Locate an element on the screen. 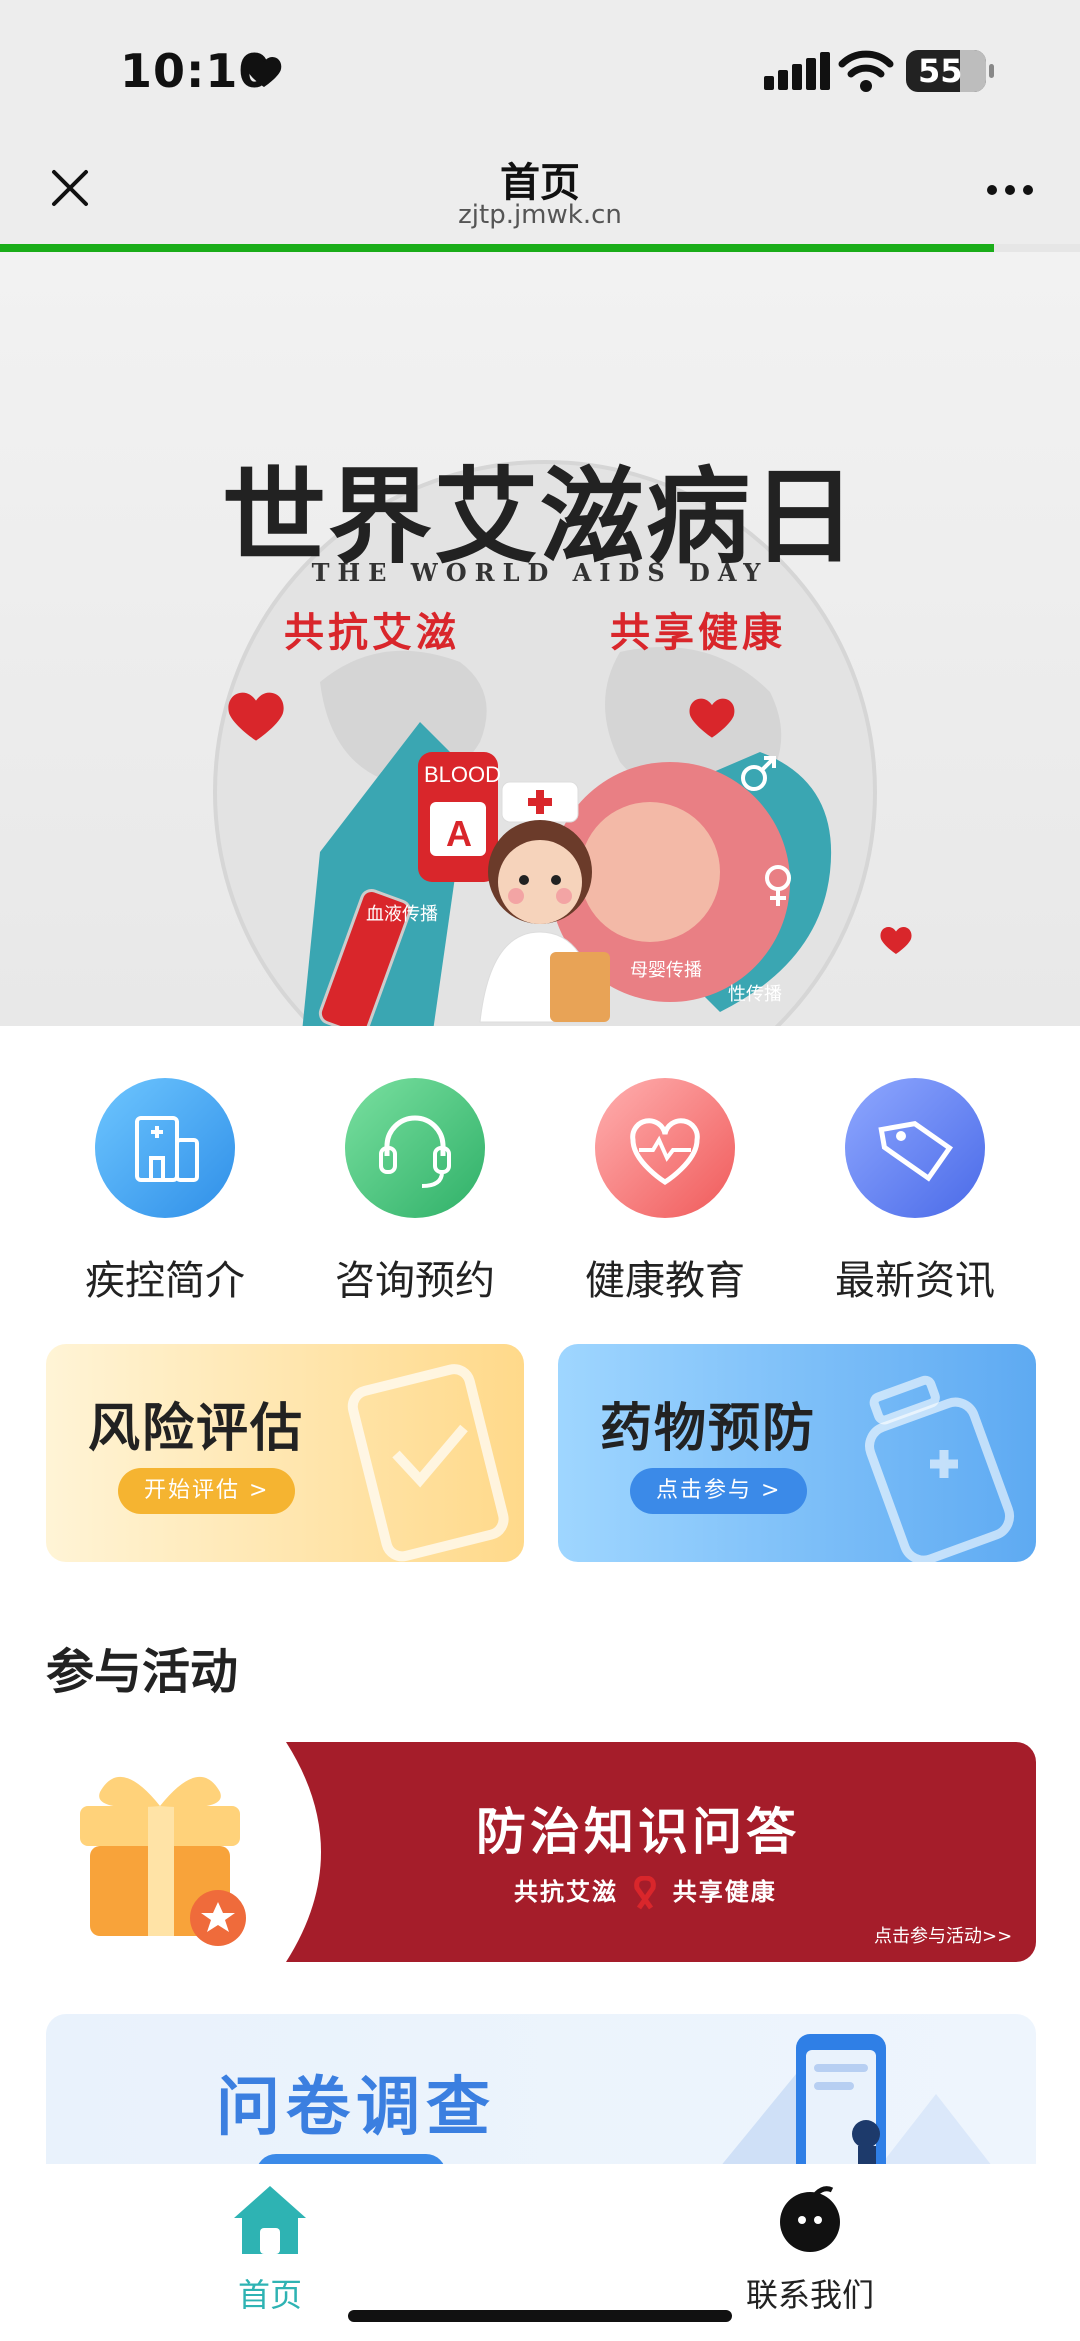 The height and width of the screenshot is (2341, 1080). gift-box-icon is located at coordinates (163, 1861).